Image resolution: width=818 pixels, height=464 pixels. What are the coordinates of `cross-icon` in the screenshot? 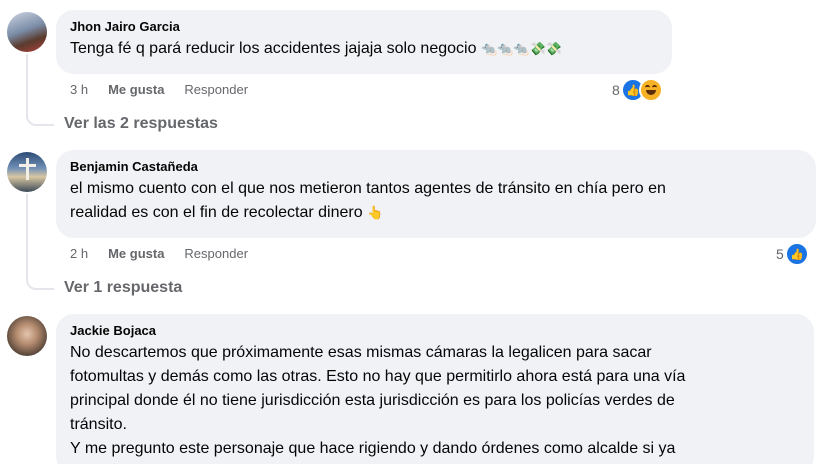 It's located at (27, 169).